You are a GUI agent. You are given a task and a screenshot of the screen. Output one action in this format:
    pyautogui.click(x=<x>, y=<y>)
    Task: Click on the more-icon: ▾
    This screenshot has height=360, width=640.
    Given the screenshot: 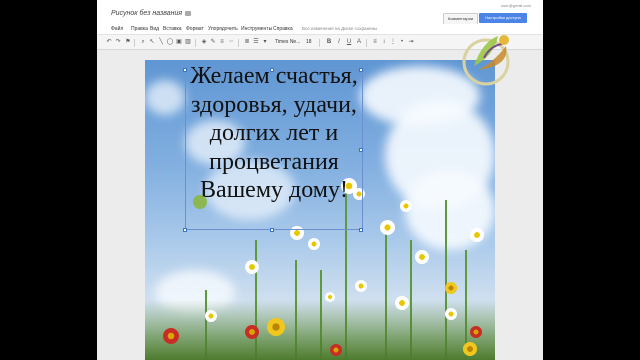 What is the action you would take?
    pyautogui.click(x=265, y=42)
    